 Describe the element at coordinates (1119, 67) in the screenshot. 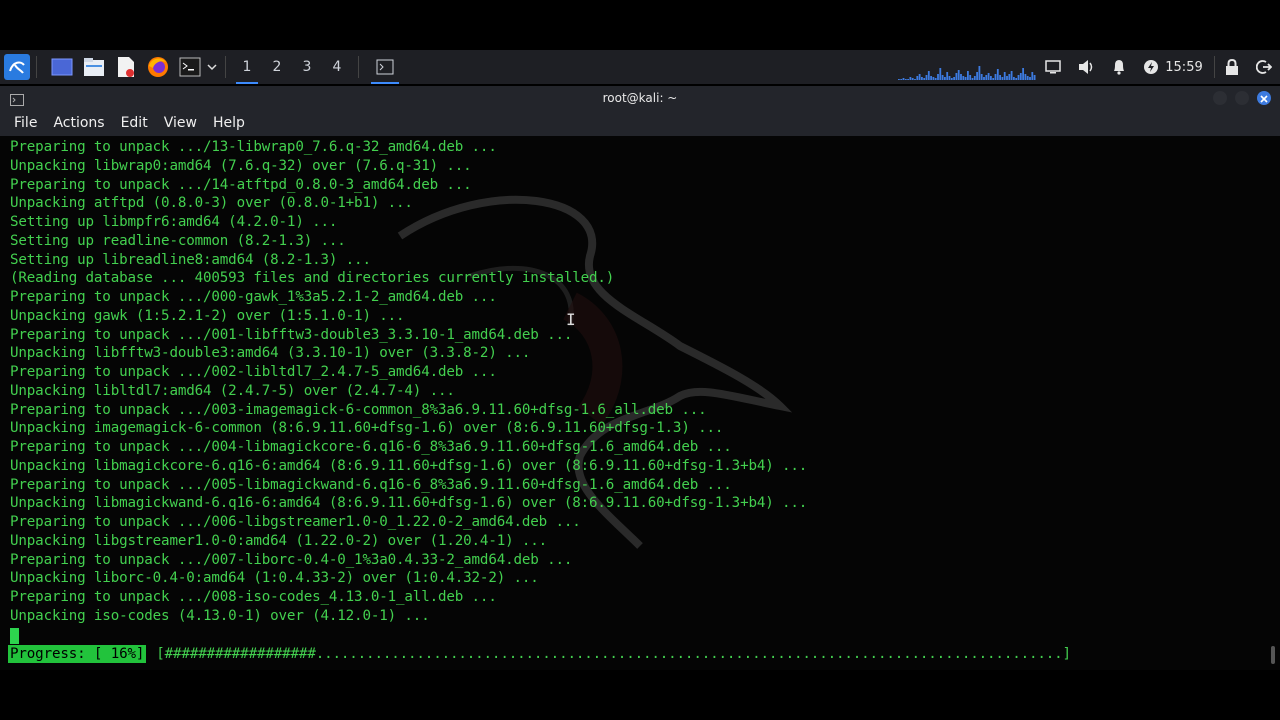

I see `notification-bell-icon` at that location.